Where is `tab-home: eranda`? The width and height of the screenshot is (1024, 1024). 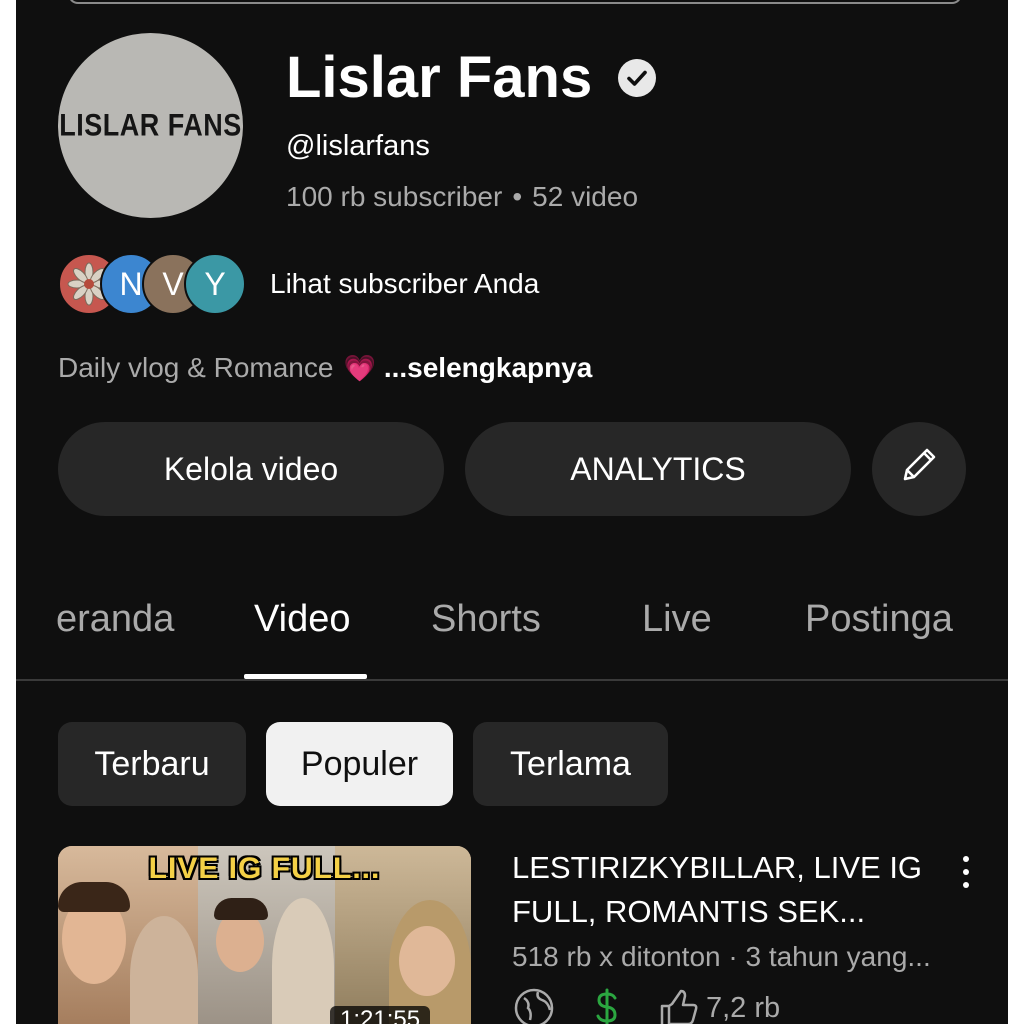 tab-home: eranda is located at coordinates (115, 619).